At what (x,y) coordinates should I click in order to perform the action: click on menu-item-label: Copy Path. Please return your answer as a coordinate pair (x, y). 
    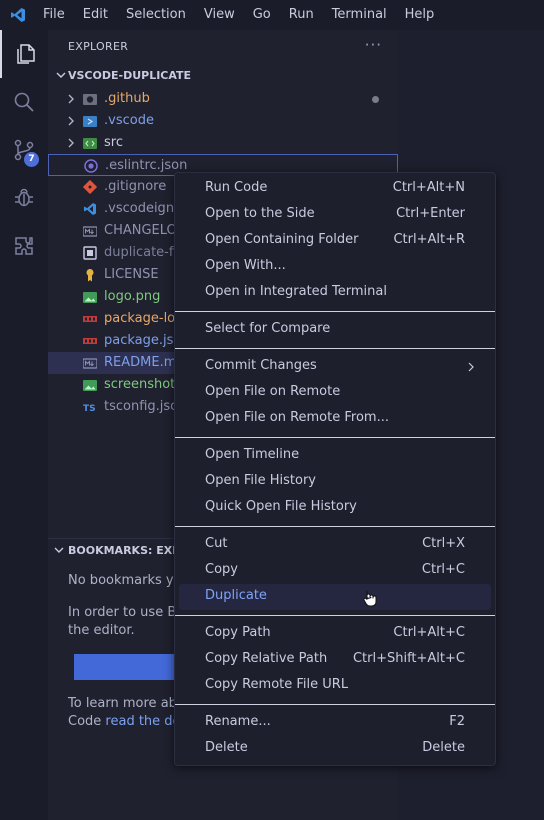
    Looking at the image, I should click on (238, 632).